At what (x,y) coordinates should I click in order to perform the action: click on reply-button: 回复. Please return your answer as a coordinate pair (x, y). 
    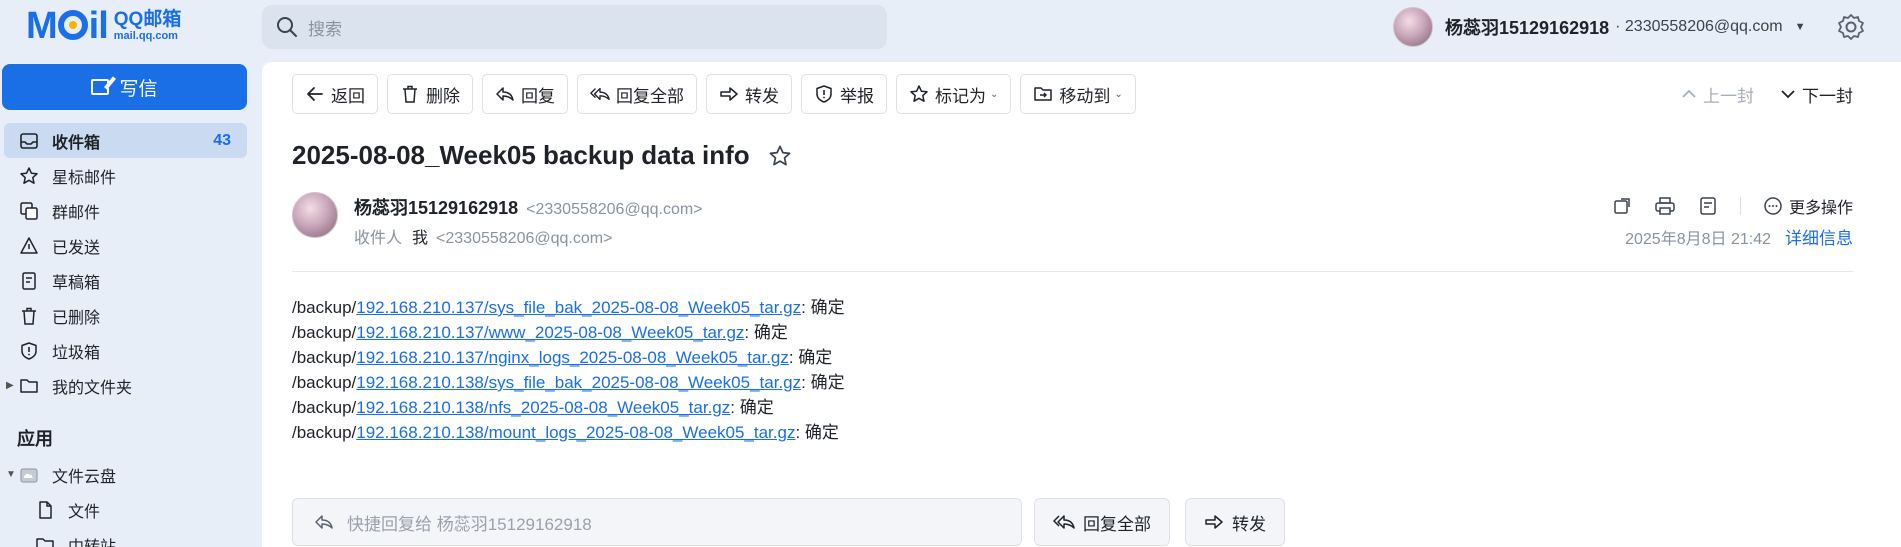
    Looking at the image, I should click on (525, 94).